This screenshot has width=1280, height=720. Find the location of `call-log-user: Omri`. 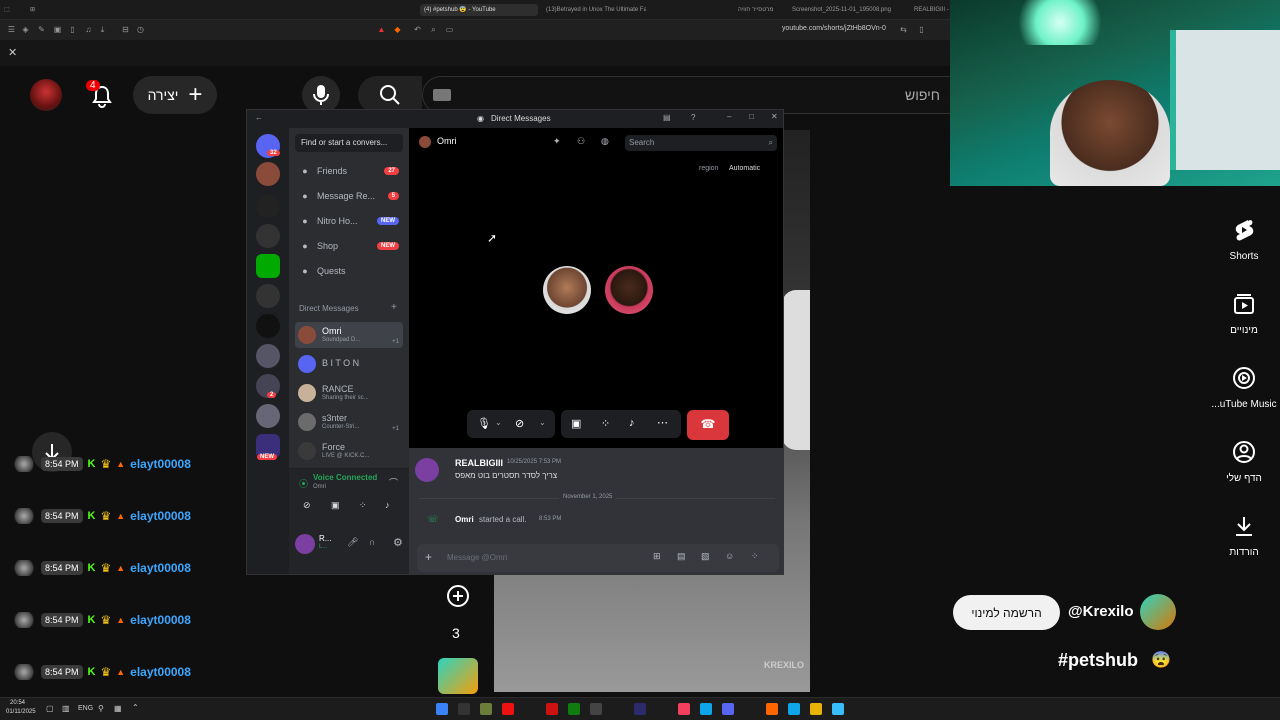

call-log-user: Omri is located at coordinates (464, 519).